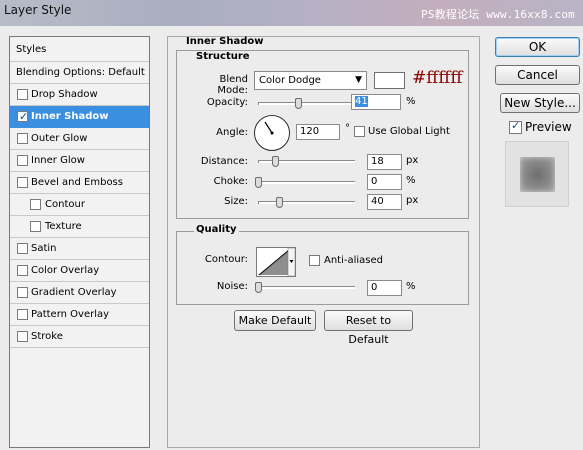 The width and height of the screenshot is (583, 450). I want to click on opacity-input: 41, so click(376, 102).